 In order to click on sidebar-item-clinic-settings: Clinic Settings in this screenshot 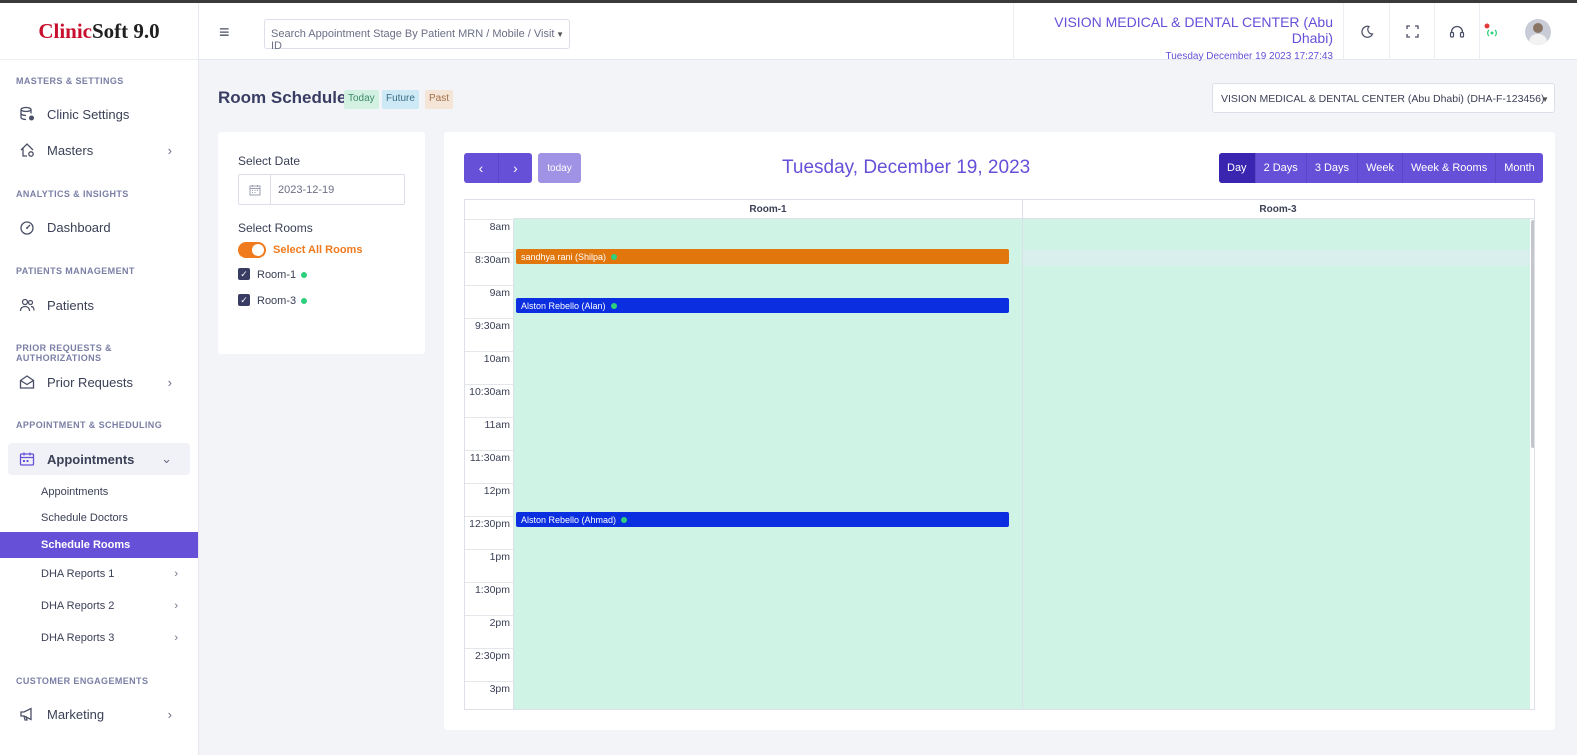, I will do `click(99, 114)`.